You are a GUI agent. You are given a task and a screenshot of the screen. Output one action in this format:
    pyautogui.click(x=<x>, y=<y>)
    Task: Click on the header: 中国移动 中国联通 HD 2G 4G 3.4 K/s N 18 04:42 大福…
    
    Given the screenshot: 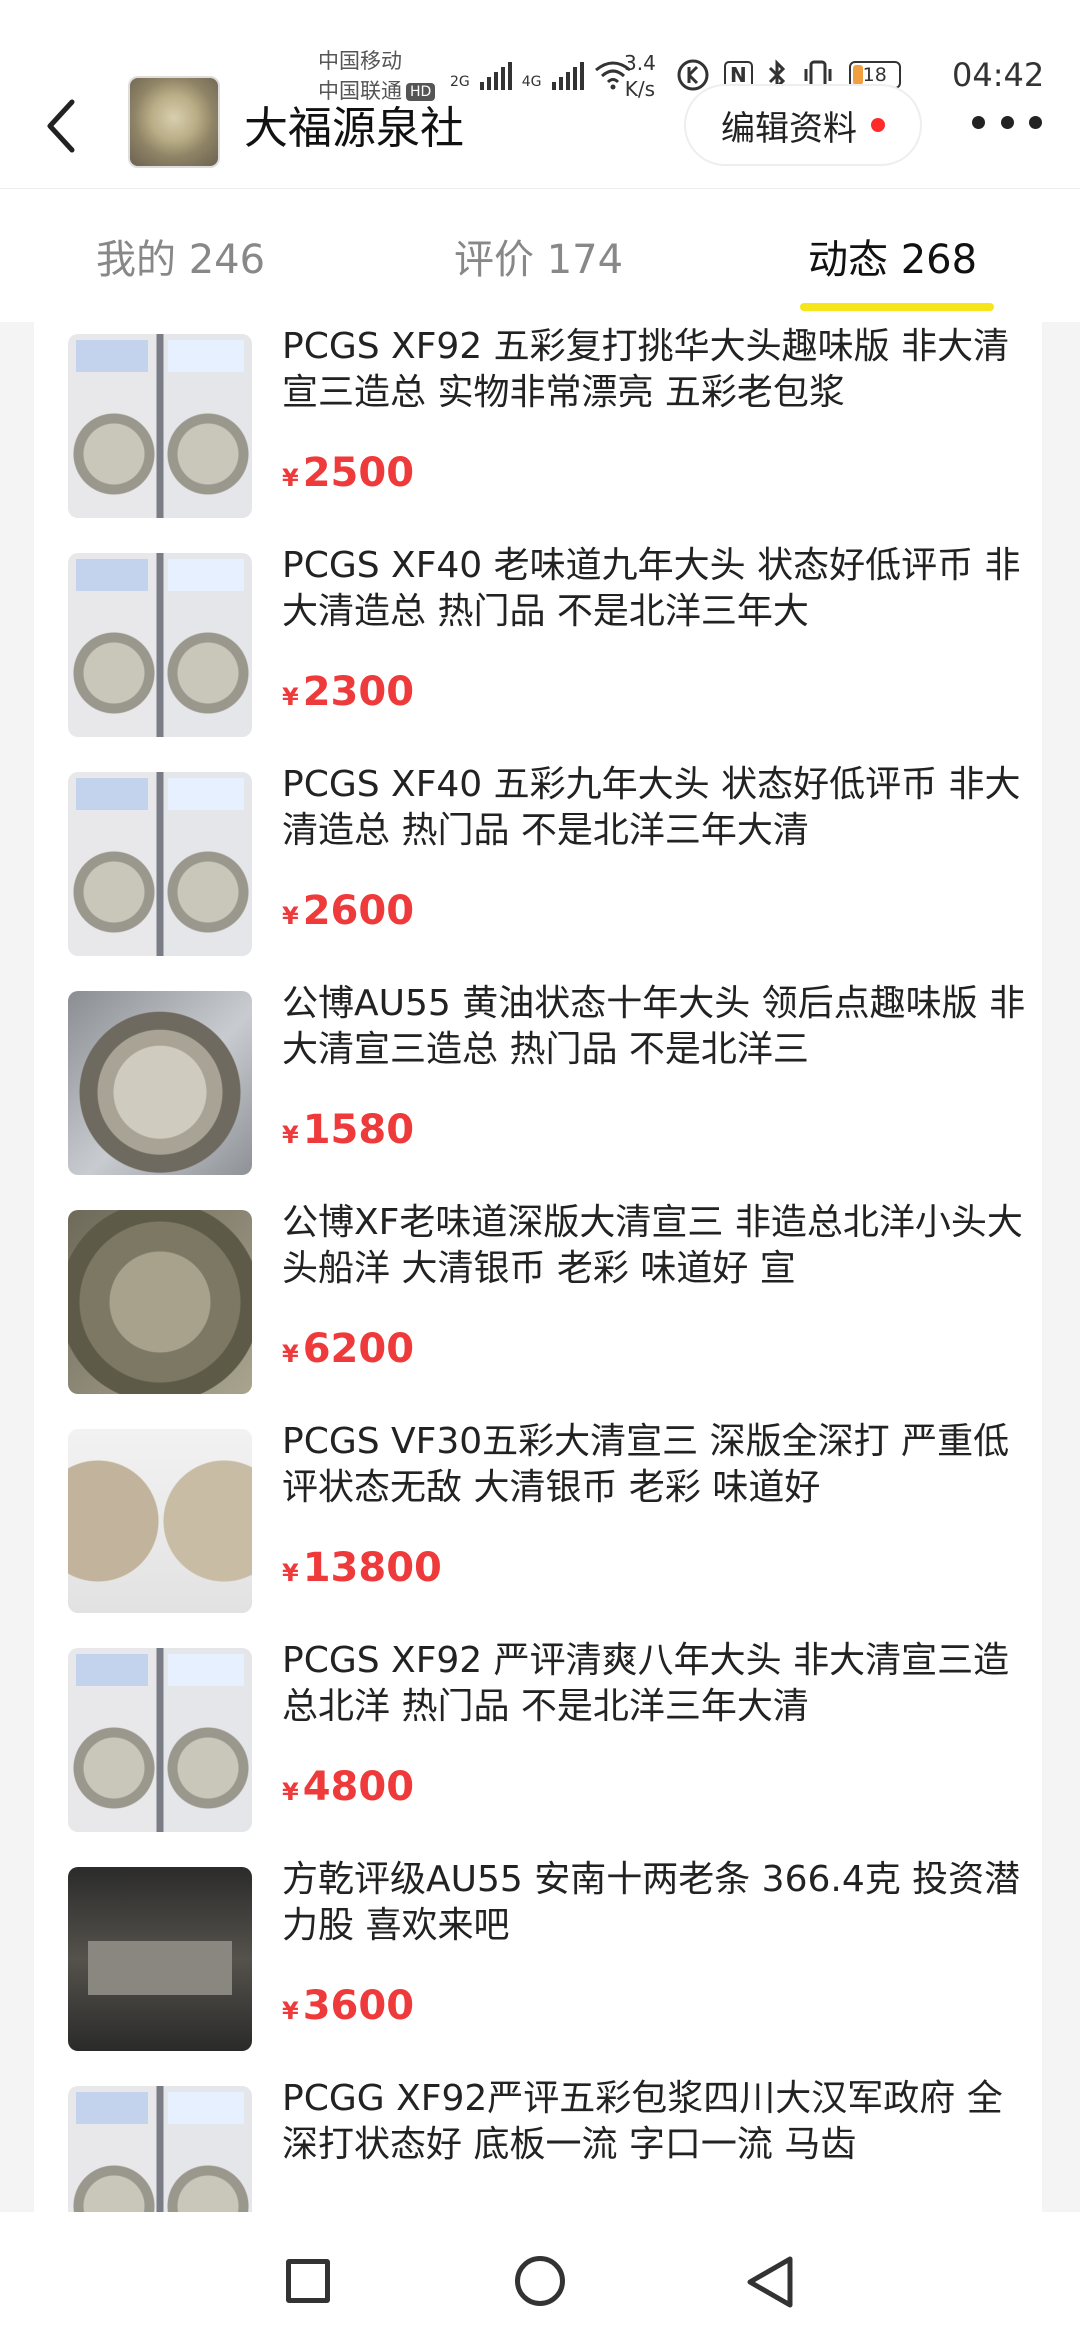 What is the action you would take?
    pyautogui.click(x=540, y=94)
    